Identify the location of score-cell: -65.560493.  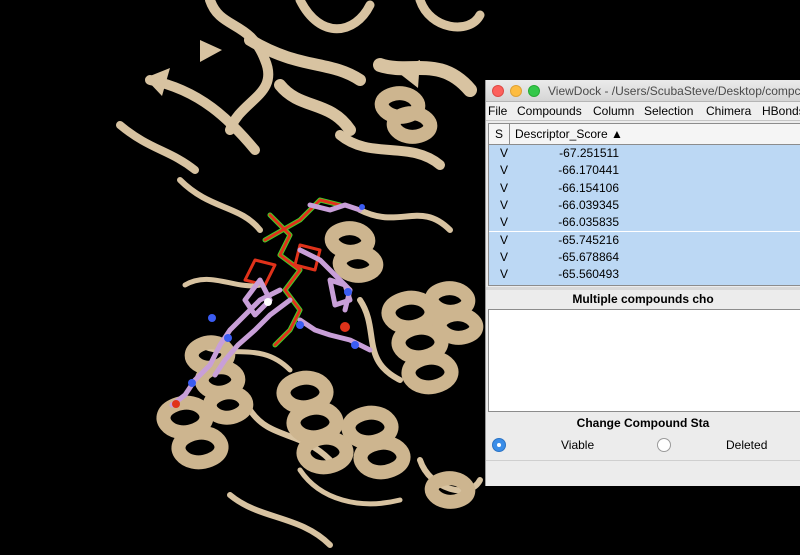
(588, 274).